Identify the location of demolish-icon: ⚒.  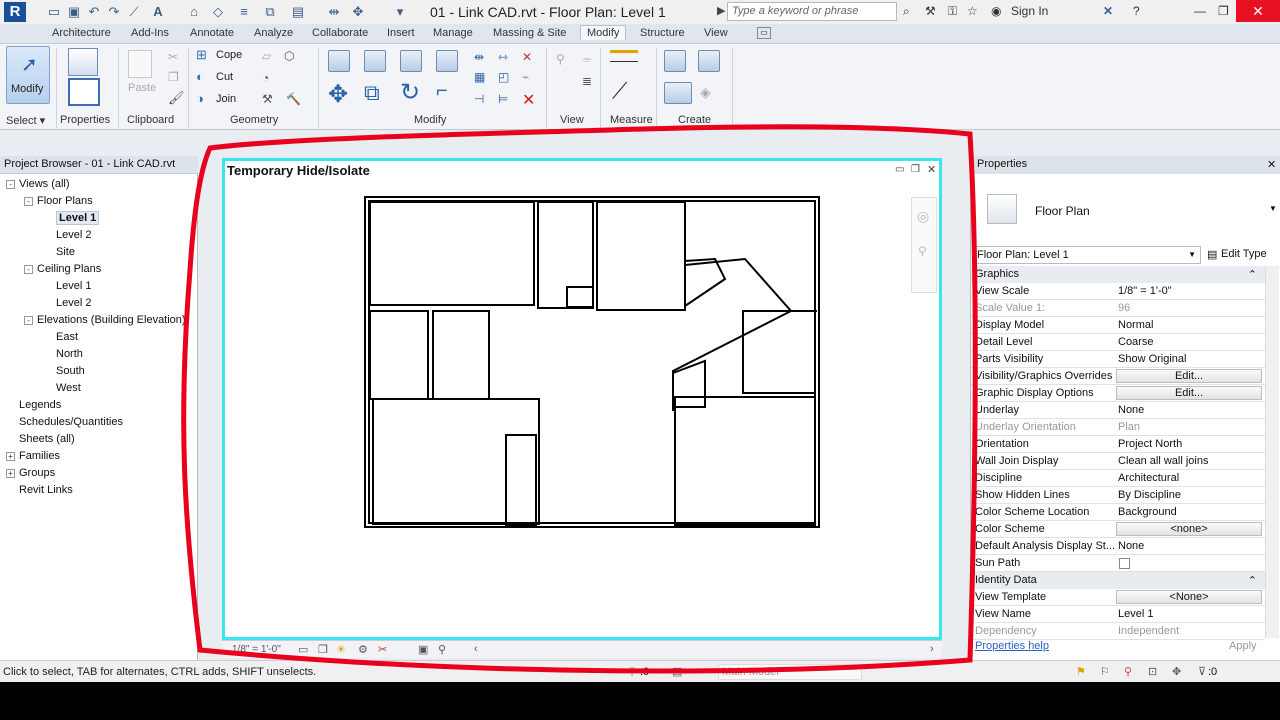
(267, 99).